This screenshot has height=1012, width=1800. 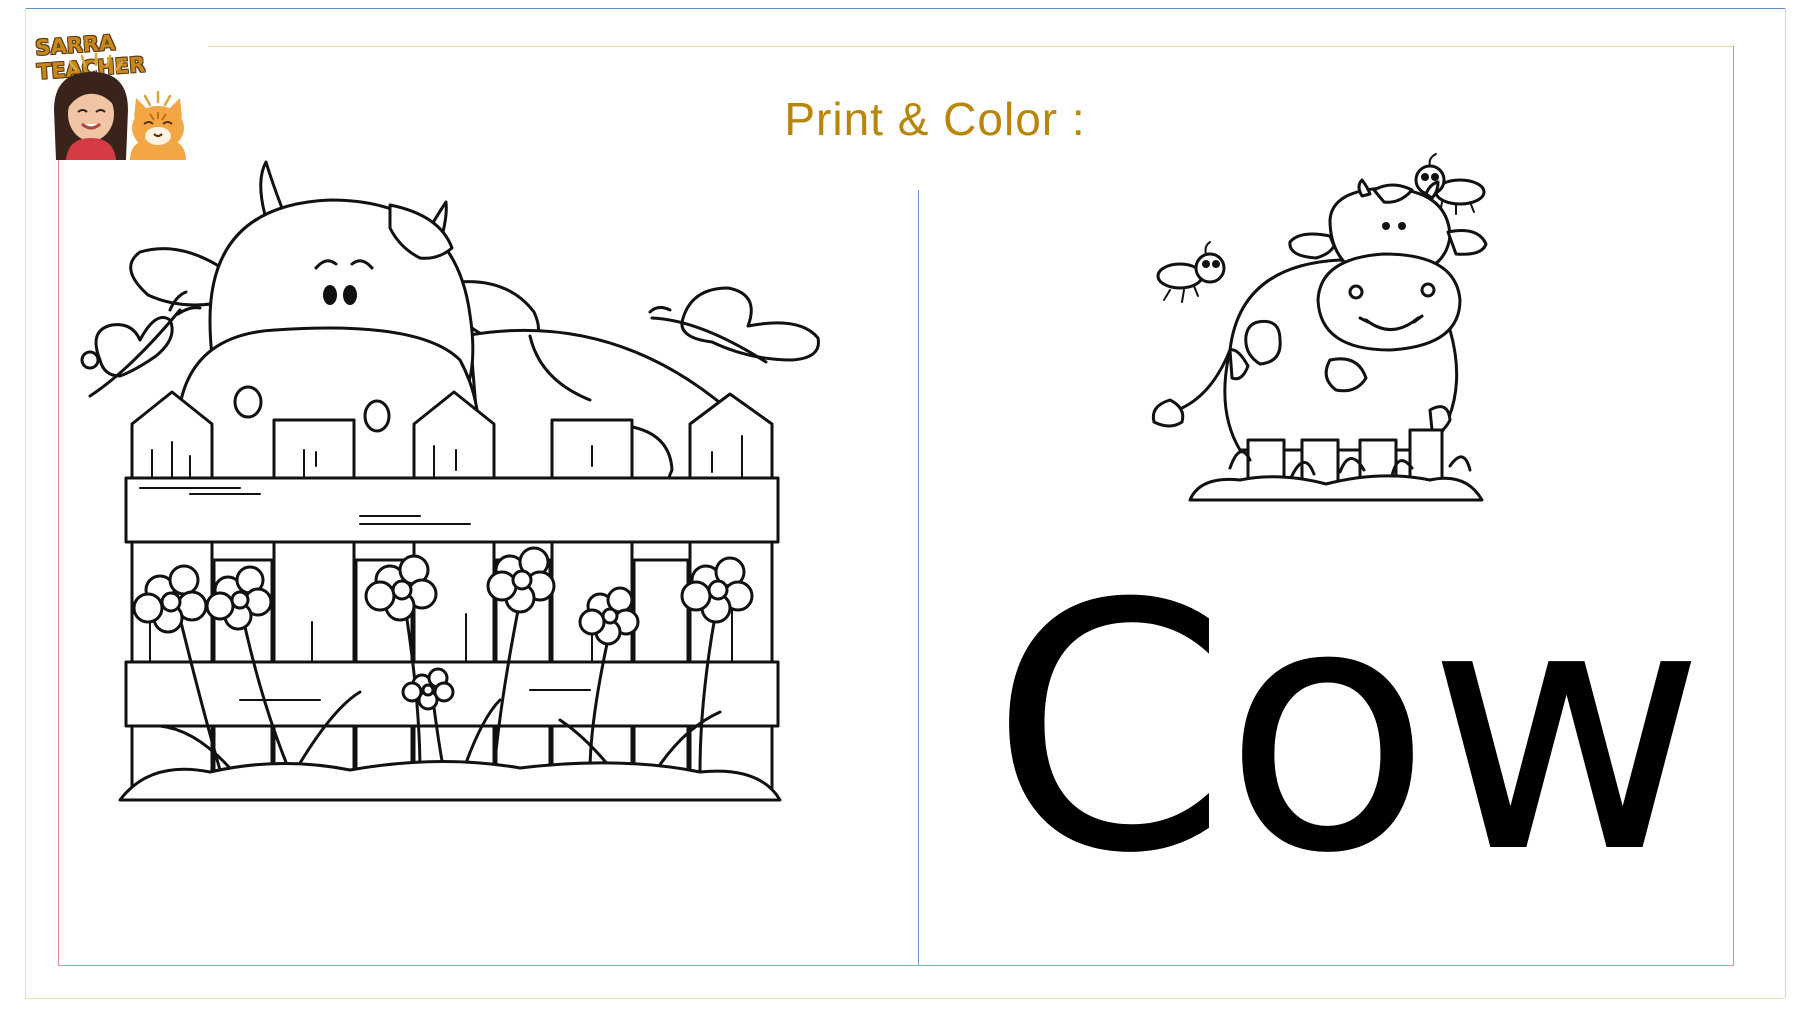 I want to click on fly-icon, so click(x=1191, y=272).